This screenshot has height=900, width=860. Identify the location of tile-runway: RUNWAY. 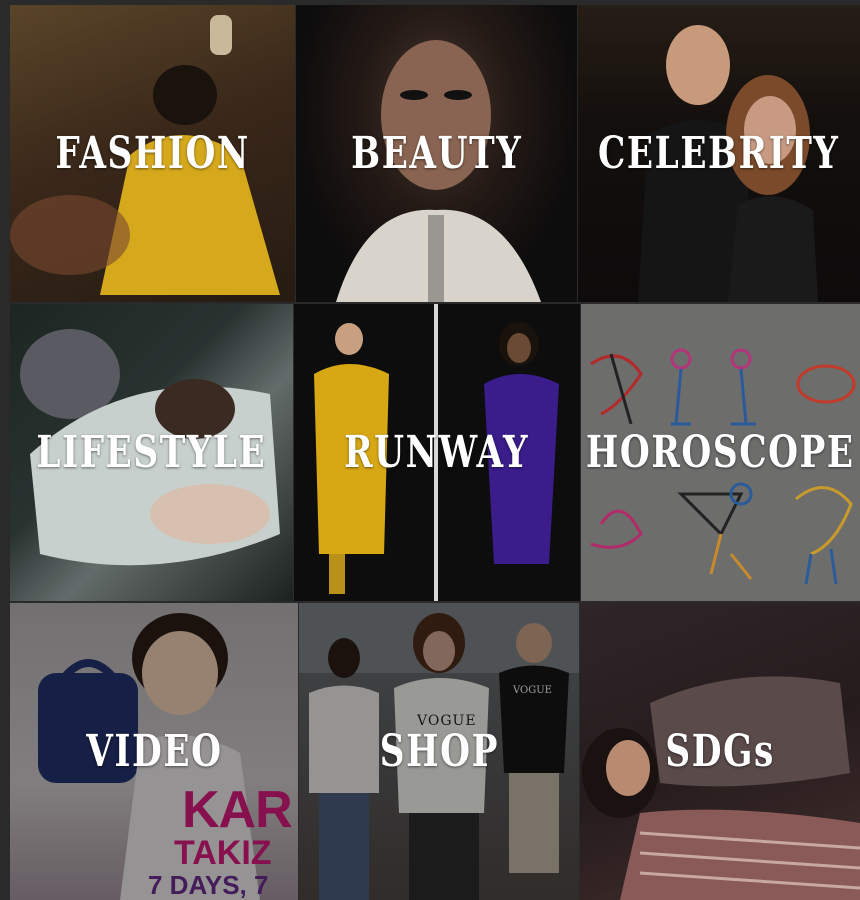
(437, 452).